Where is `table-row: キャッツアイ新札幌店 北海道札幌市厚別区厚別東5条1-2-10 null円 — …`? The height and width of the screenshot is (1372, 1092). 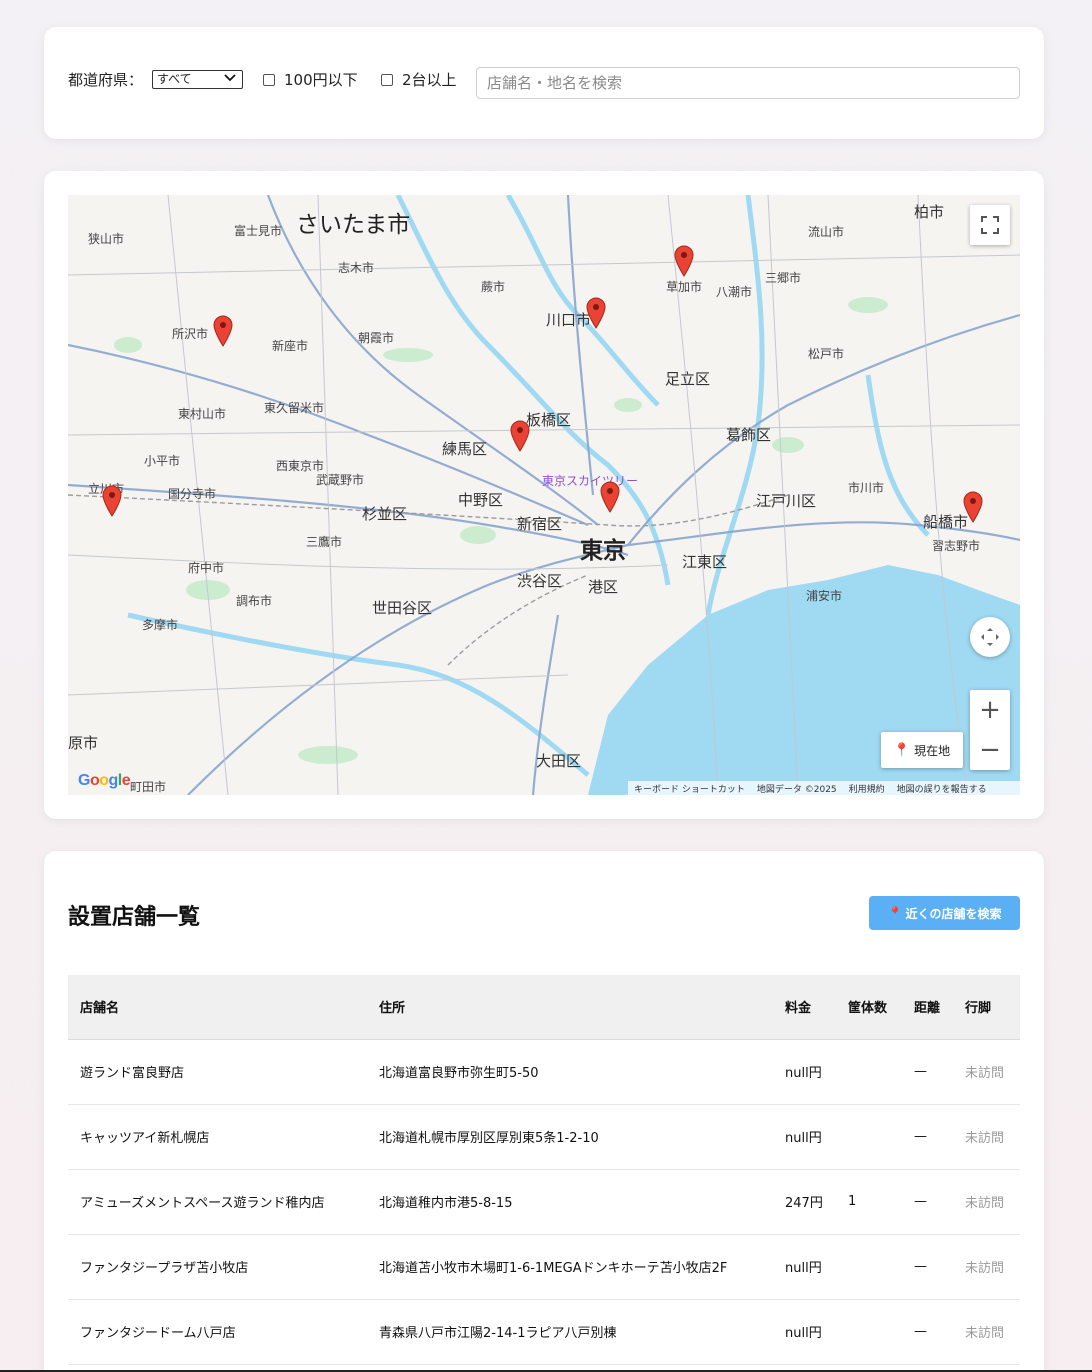 table-row: キャッツアイ新札幌店 北海道札幌市厚別区厚別東5条1-2-10 null円 — … is located at coordinates (544, 1137).